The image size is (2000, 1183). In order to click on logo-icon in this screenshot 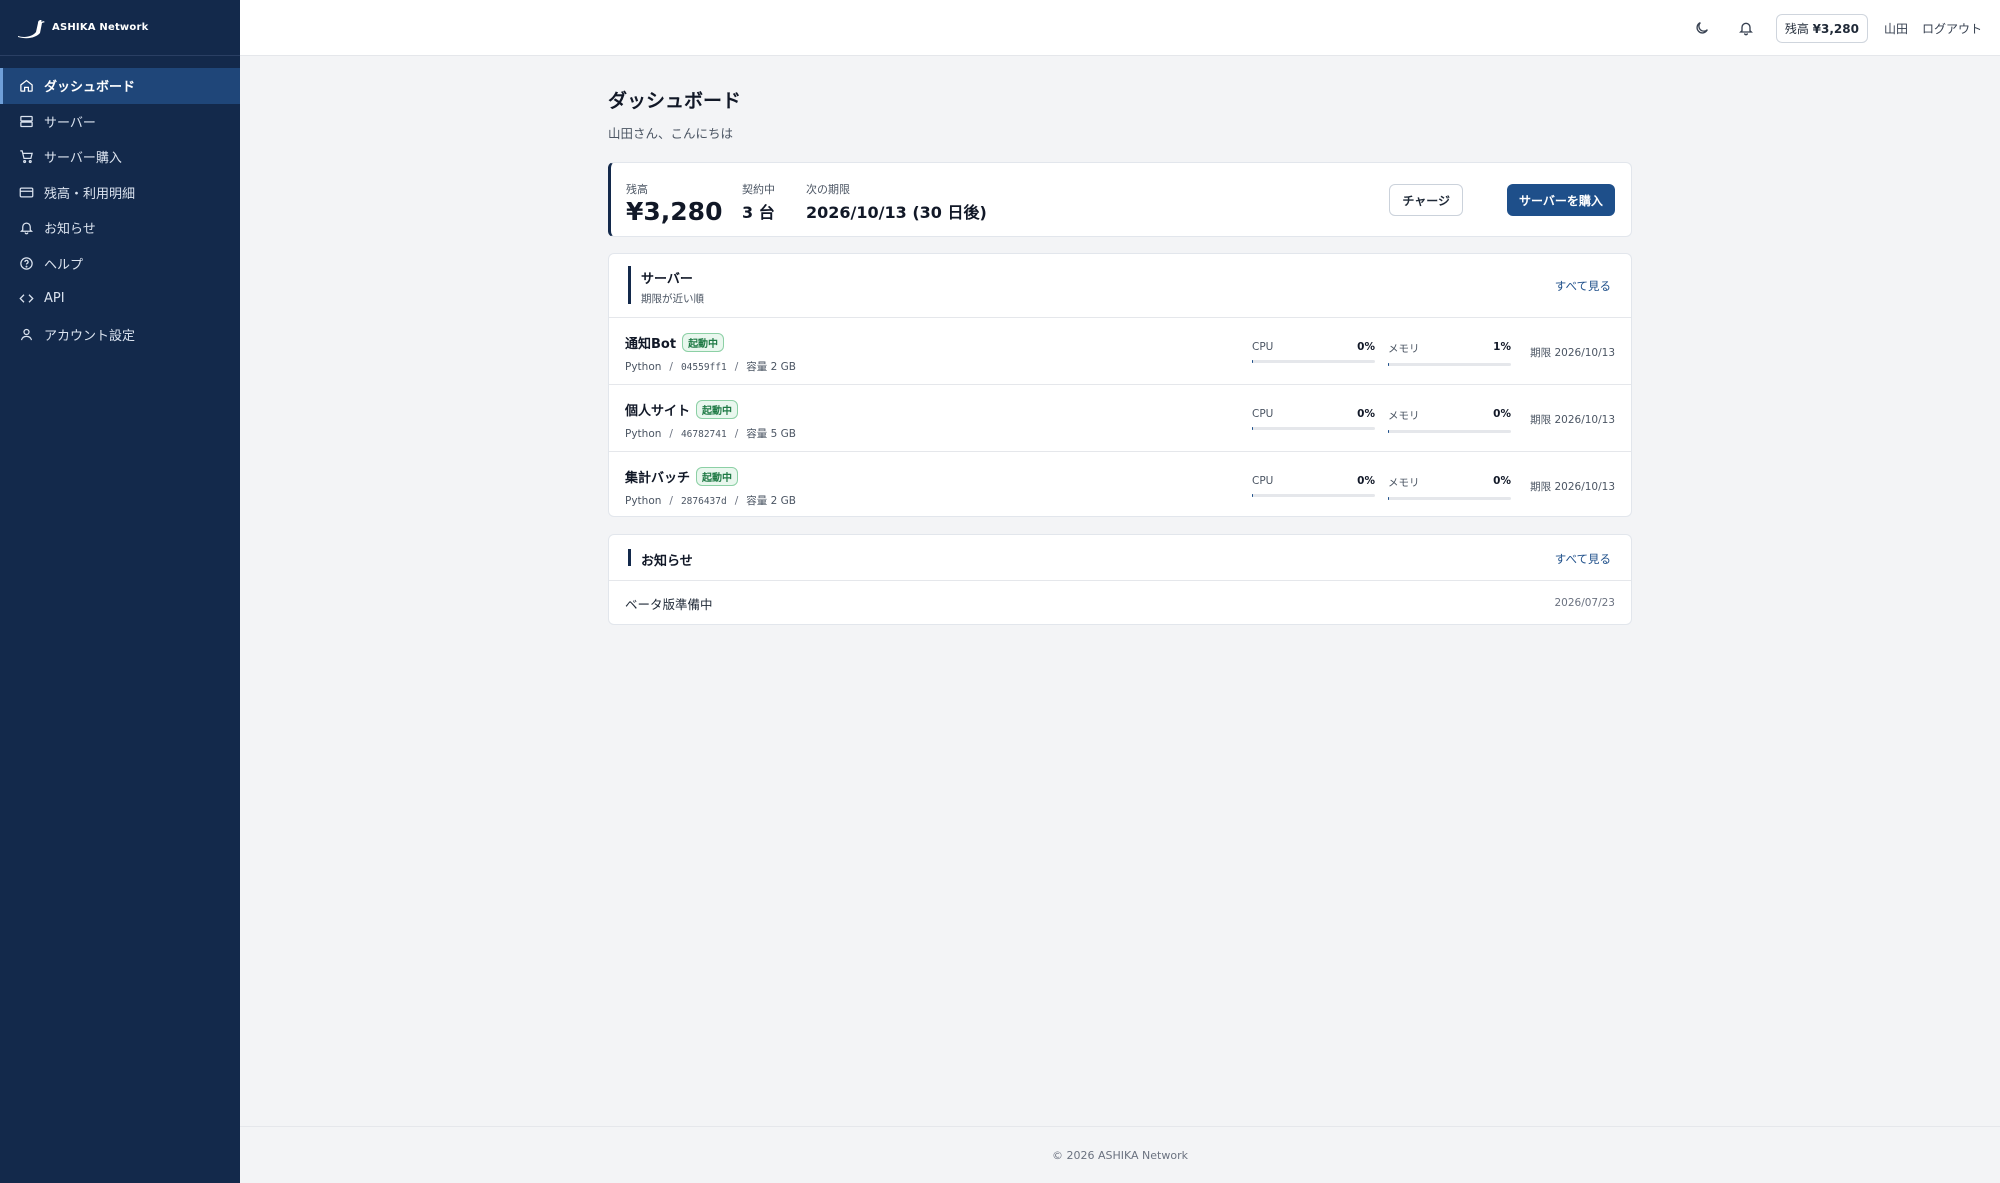, I will do `click(31, 28)`.